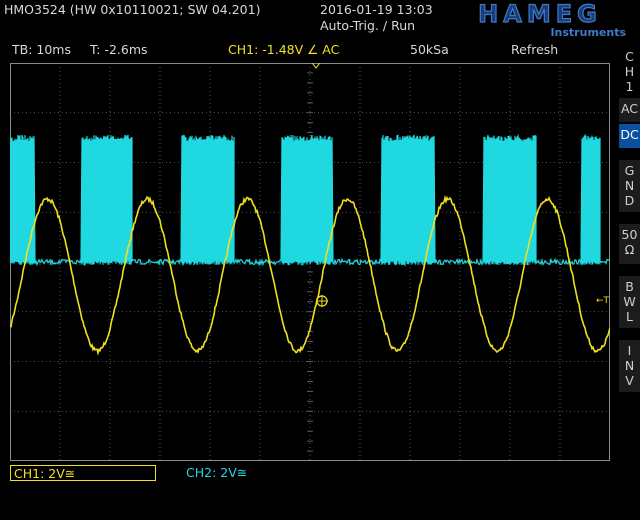 This screenshot has width=640, height=520. What do you see at coordinates (216, 473) in the screenshot?
I see `ch2-scale-label: CH2: 2V≅` at bounding box center [216, 473].